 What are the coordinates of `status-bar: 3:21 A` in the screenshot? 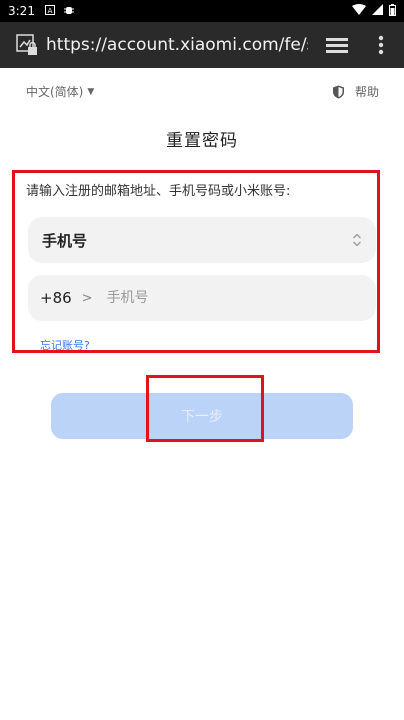 It's located at (202, 11).